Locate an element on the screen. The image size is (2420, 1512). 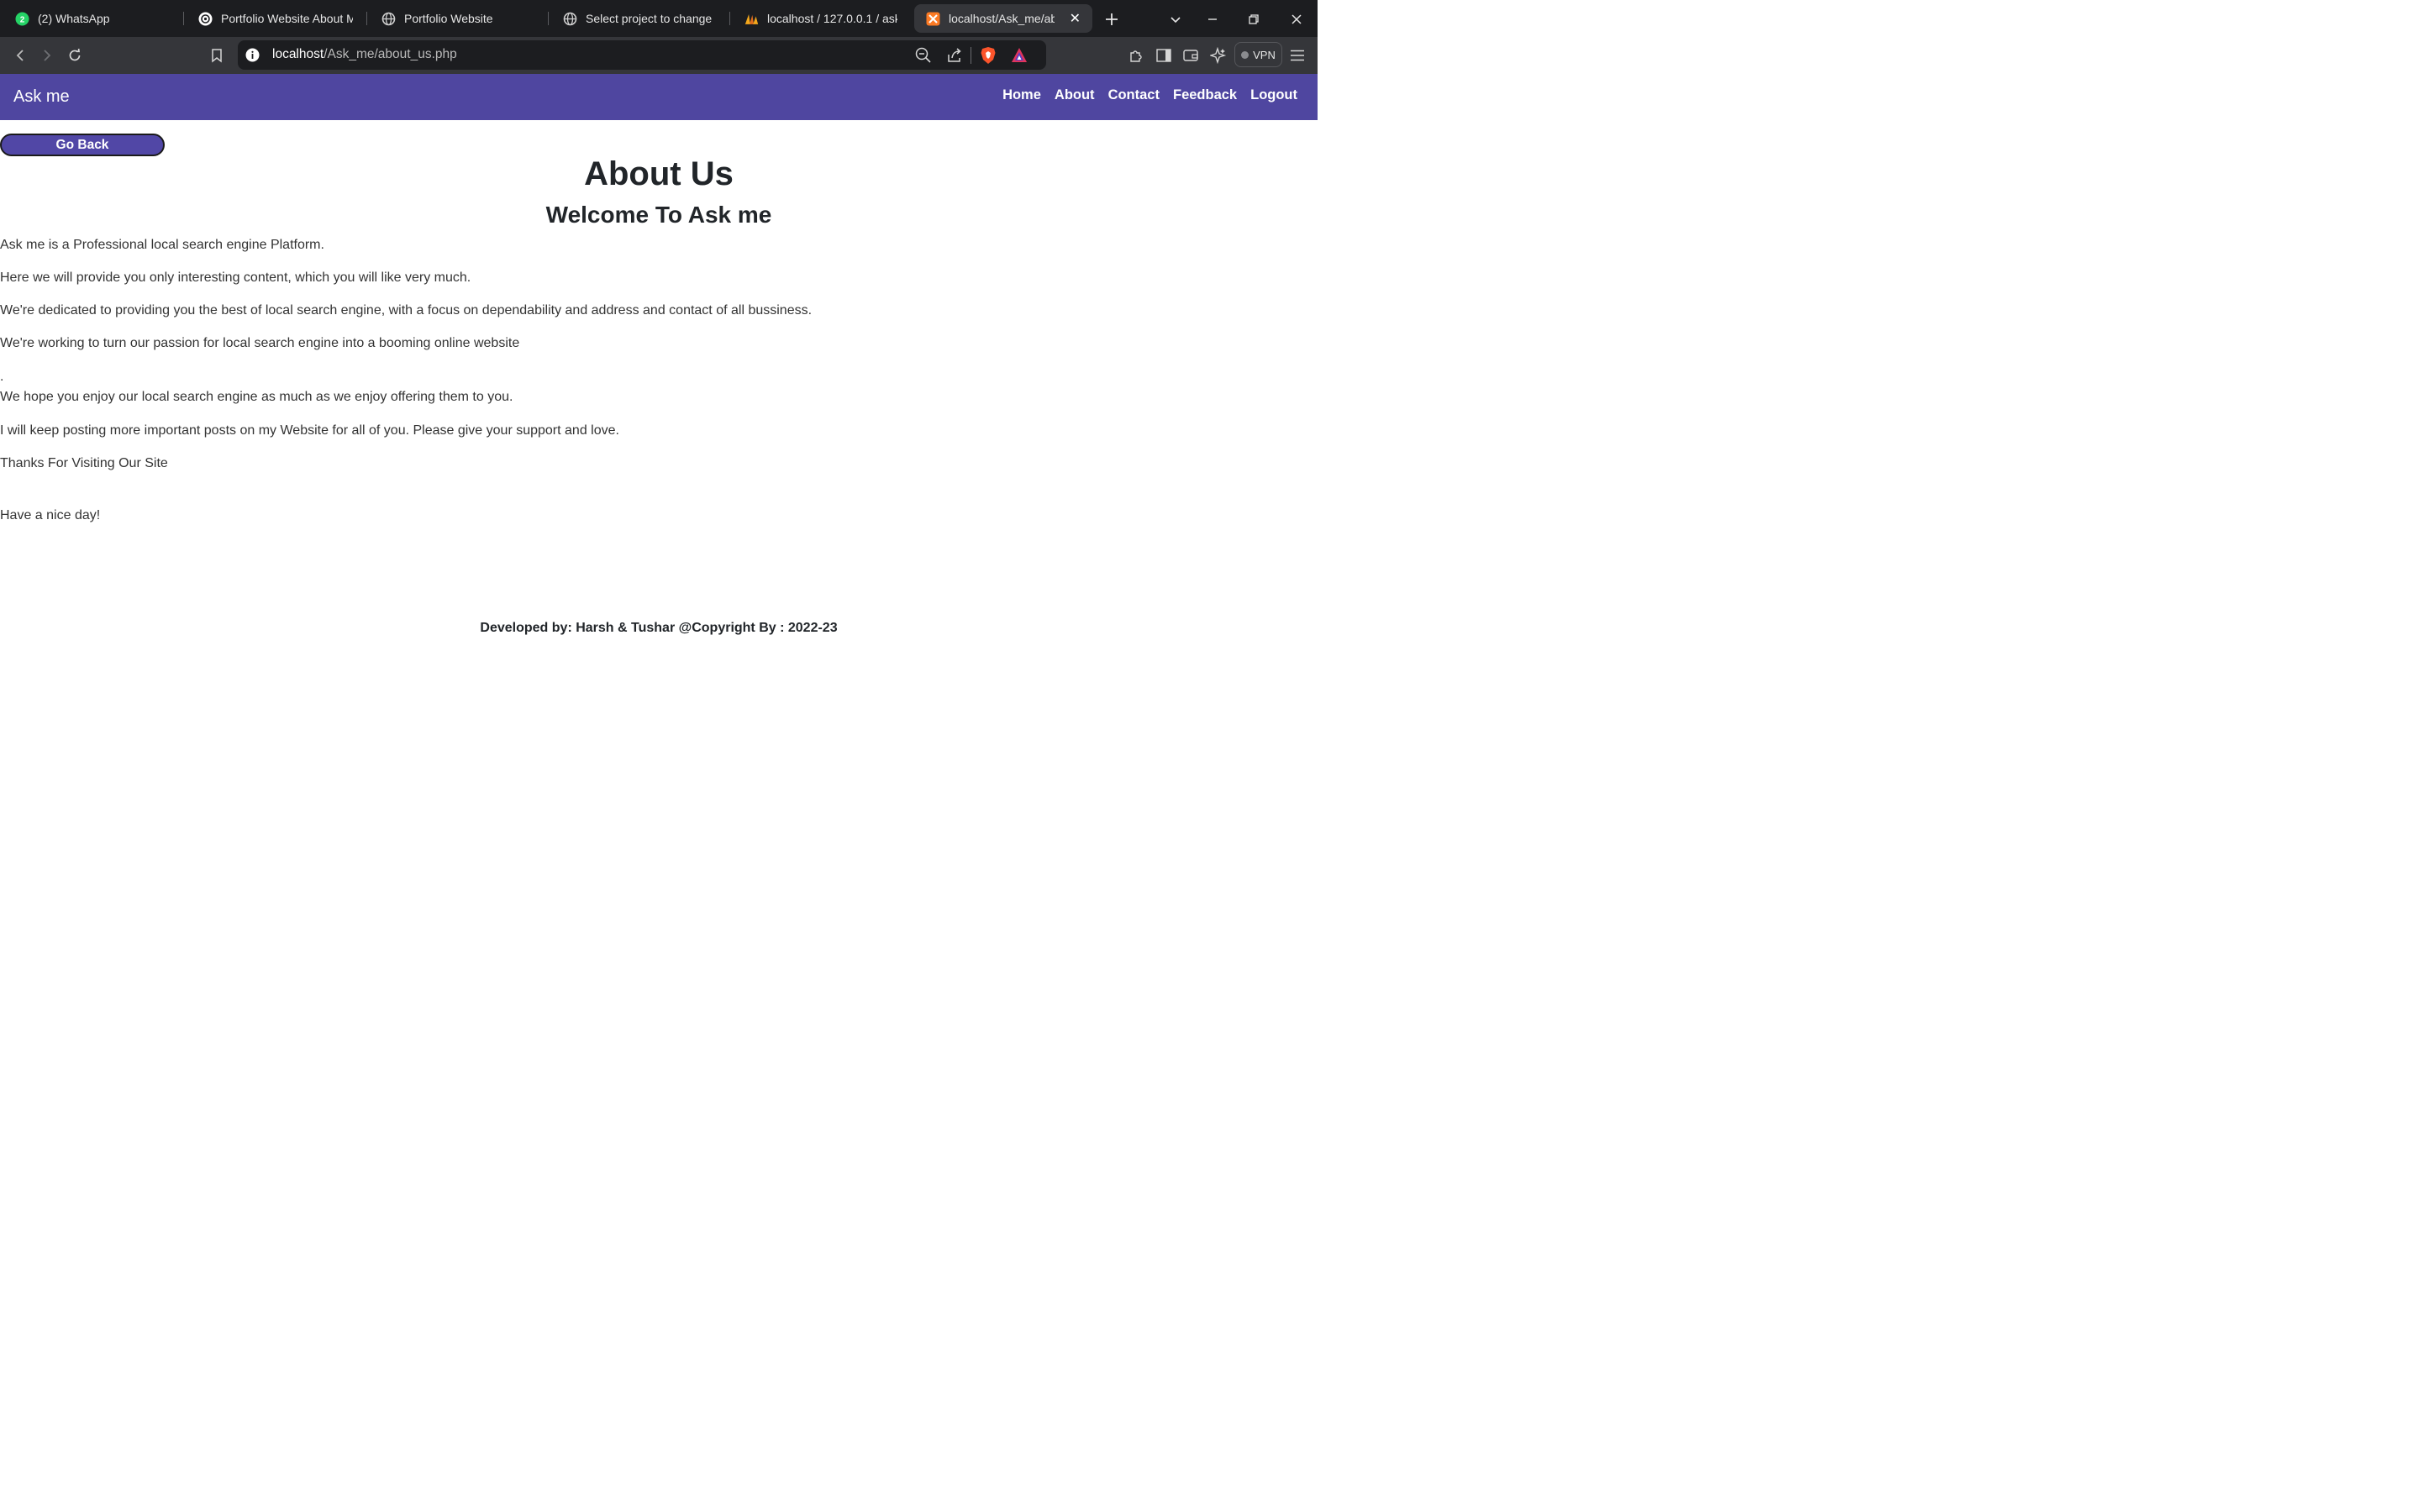
chevron-down-icon is located at coordinates (1175, 19).